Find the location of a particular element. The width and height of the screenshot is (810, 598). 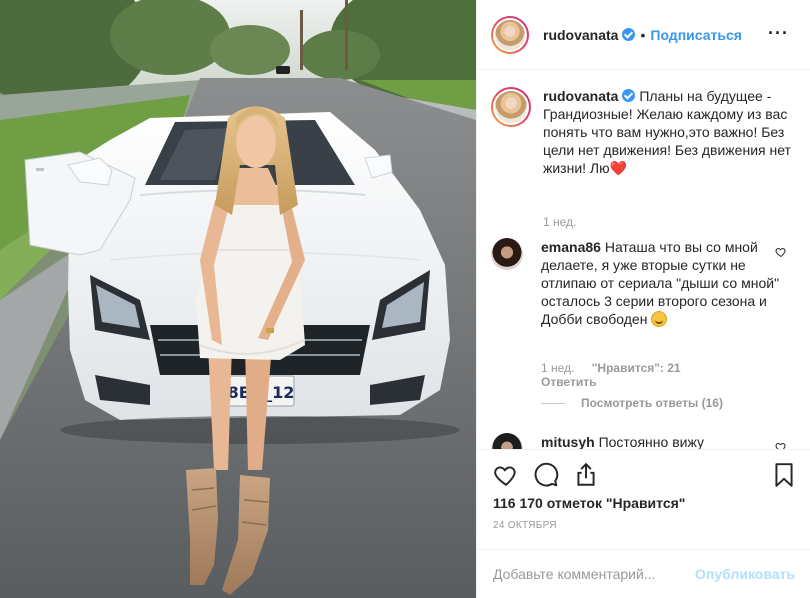

caption-avatar is located at coordinates (511, 107).